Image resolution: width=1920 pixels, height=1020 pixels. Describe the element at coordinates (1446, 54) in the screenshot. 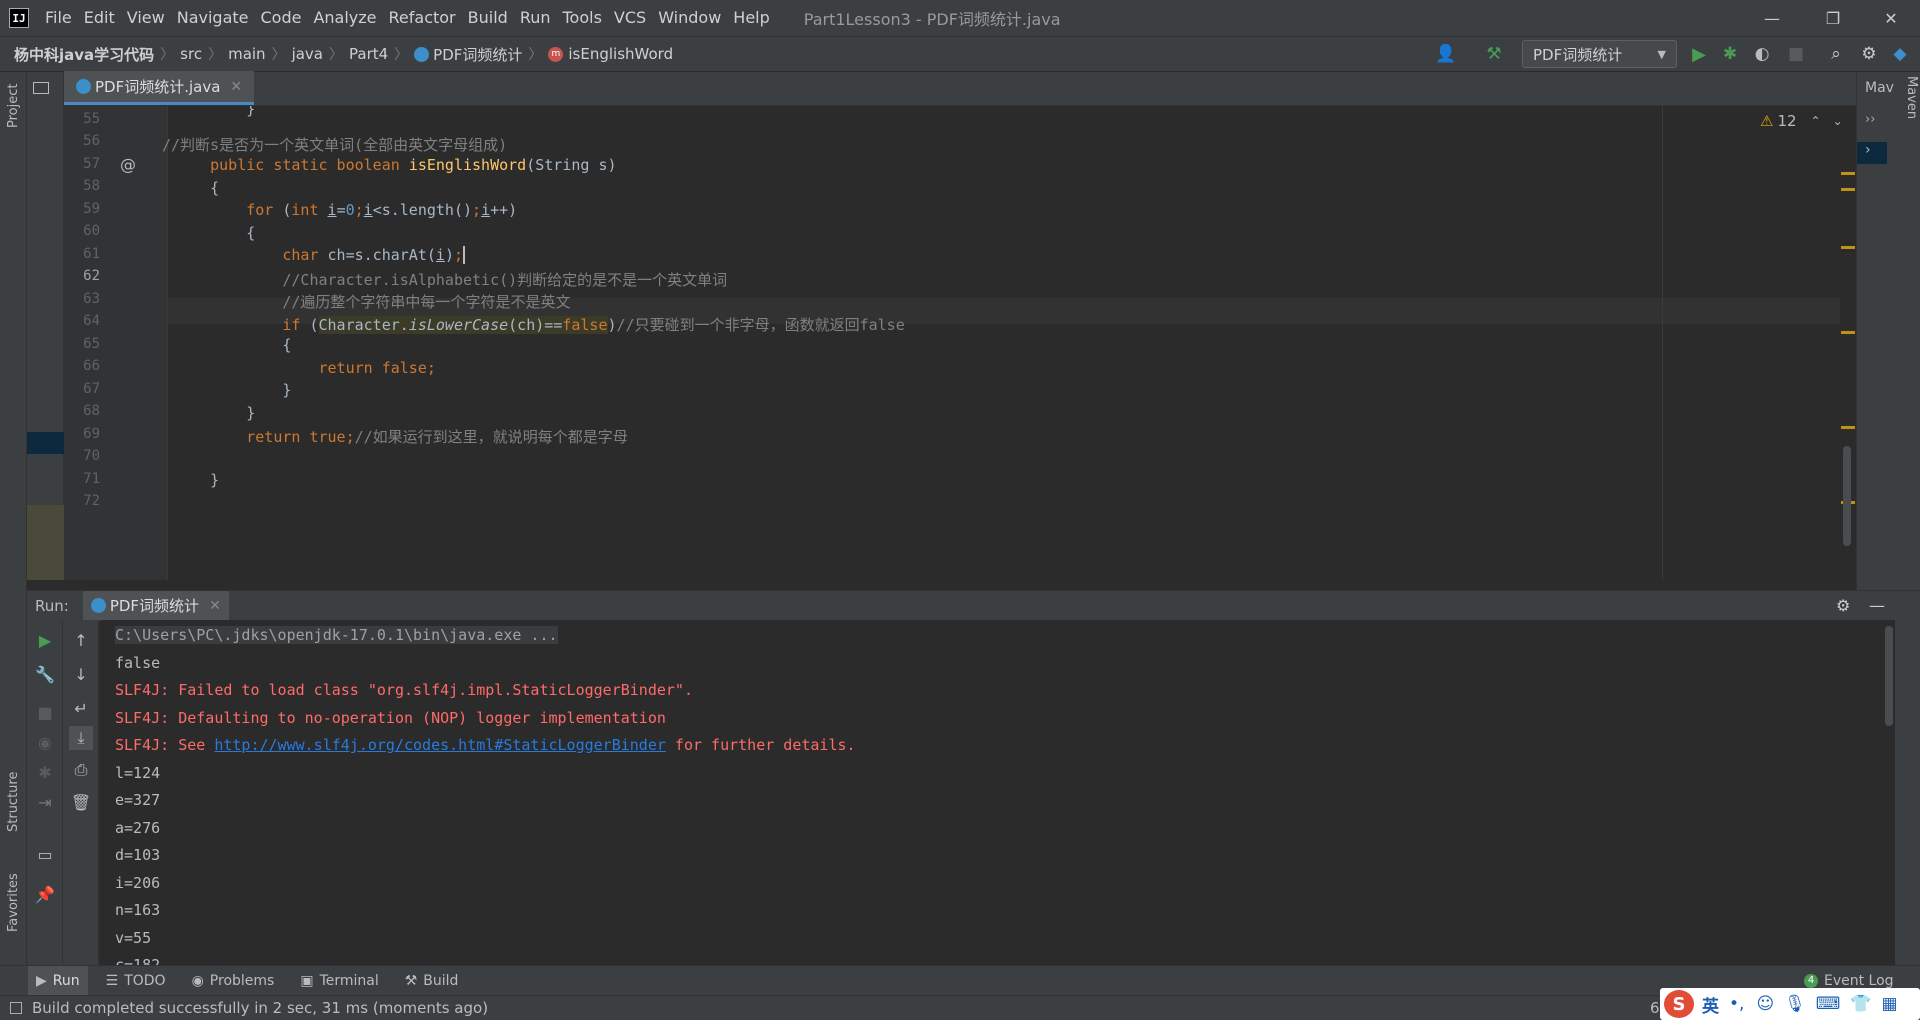

I see `user-icon: 👤` at that location.